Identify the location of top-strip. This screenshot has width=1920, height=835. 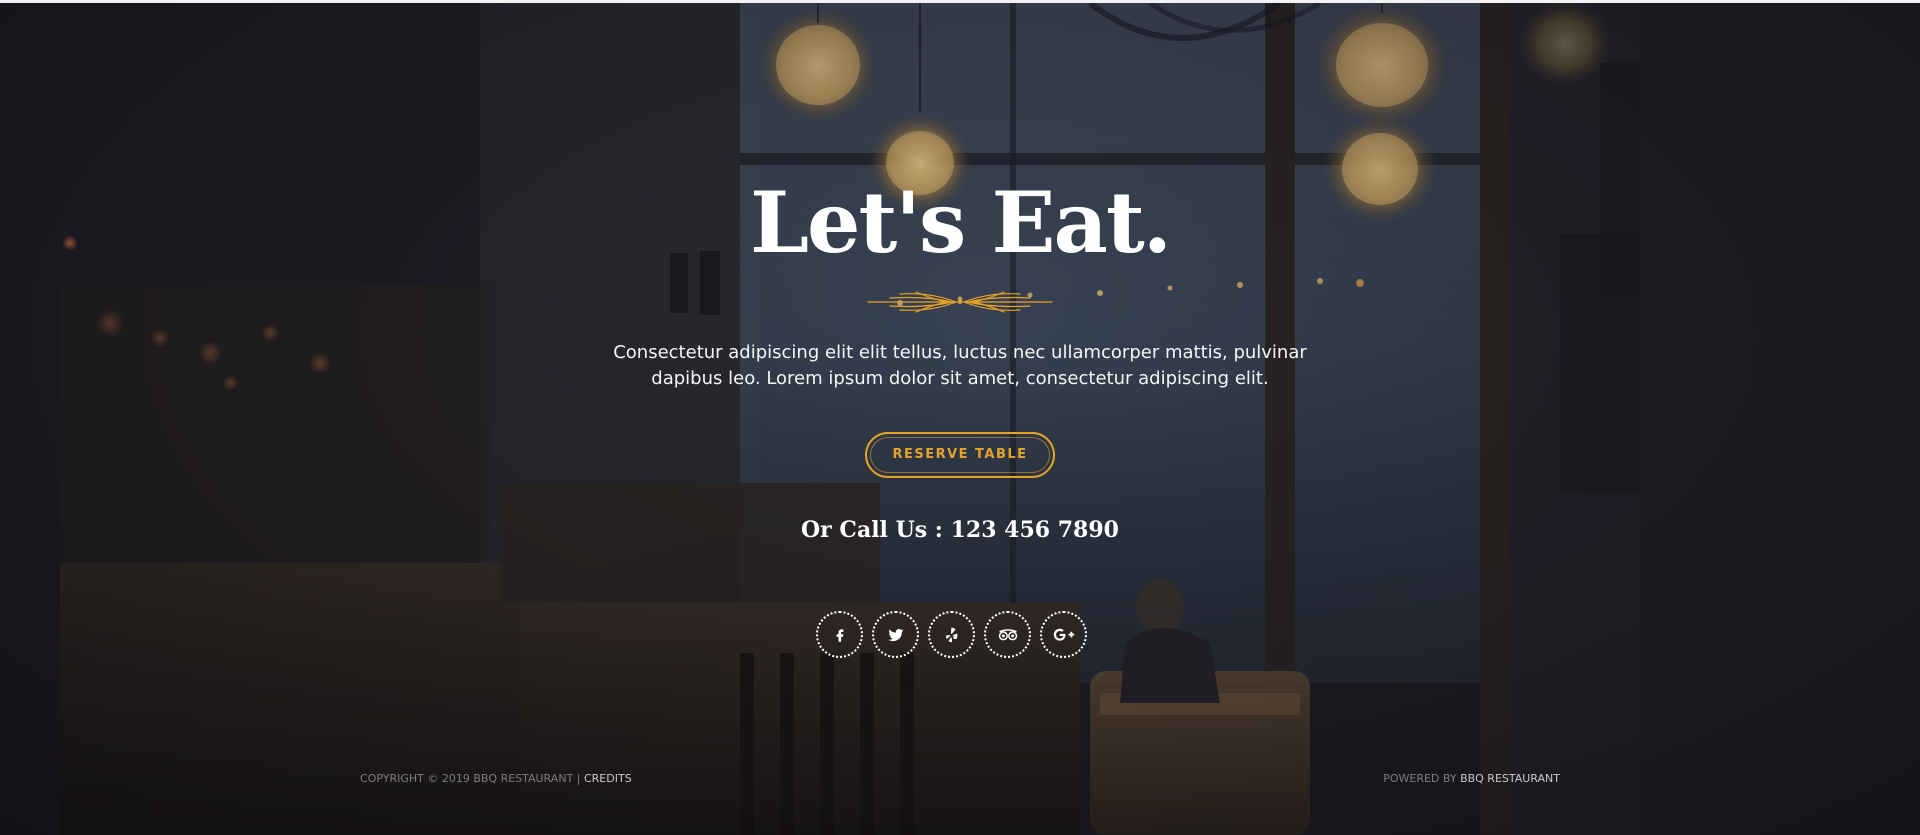
(960, 1).